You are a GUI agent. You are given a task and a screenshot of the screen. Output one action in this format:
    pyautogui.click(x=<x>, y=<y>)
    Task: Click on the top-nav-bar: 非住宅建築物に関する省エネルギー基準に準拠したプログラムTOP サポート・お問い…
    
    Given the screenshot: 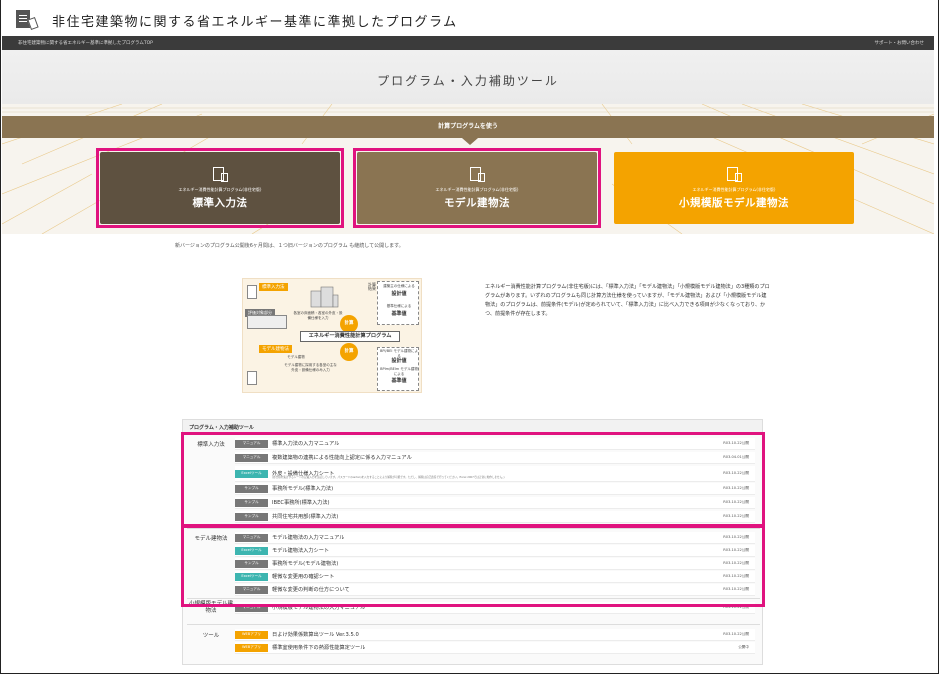 What is the action you would take?
    pyautogui.click(x=468, y=43)
    